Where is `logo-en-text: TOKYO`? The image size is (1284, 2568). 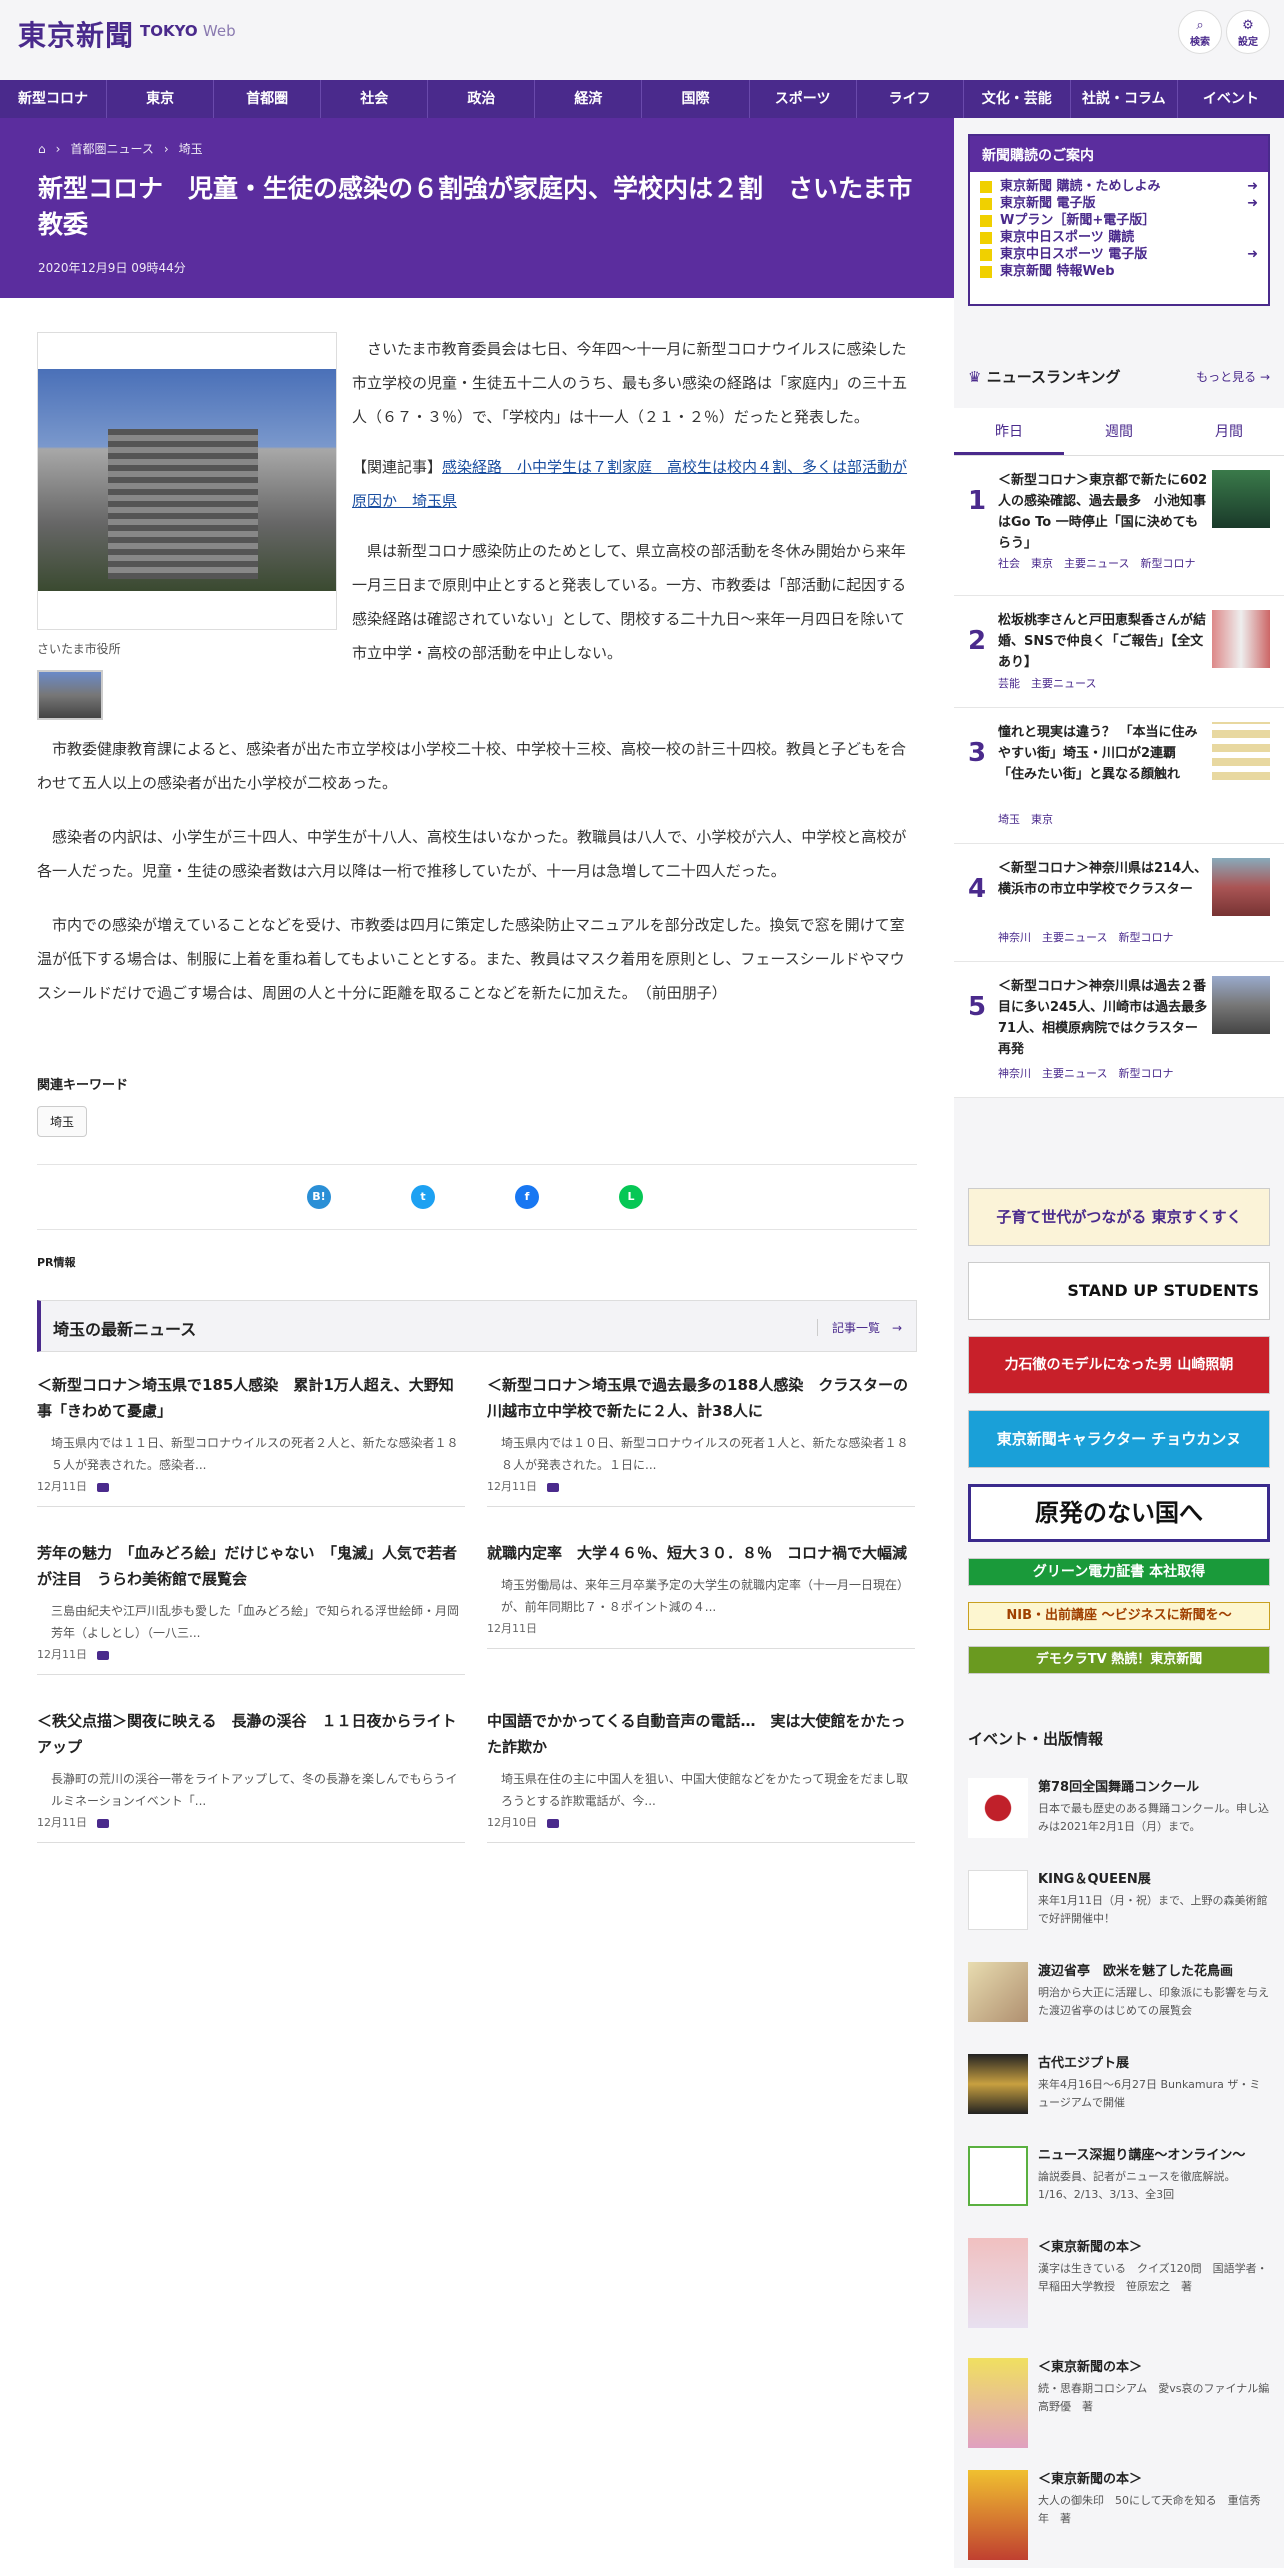
logo-en-text: TOKYO is located at coordinates (169, 31).